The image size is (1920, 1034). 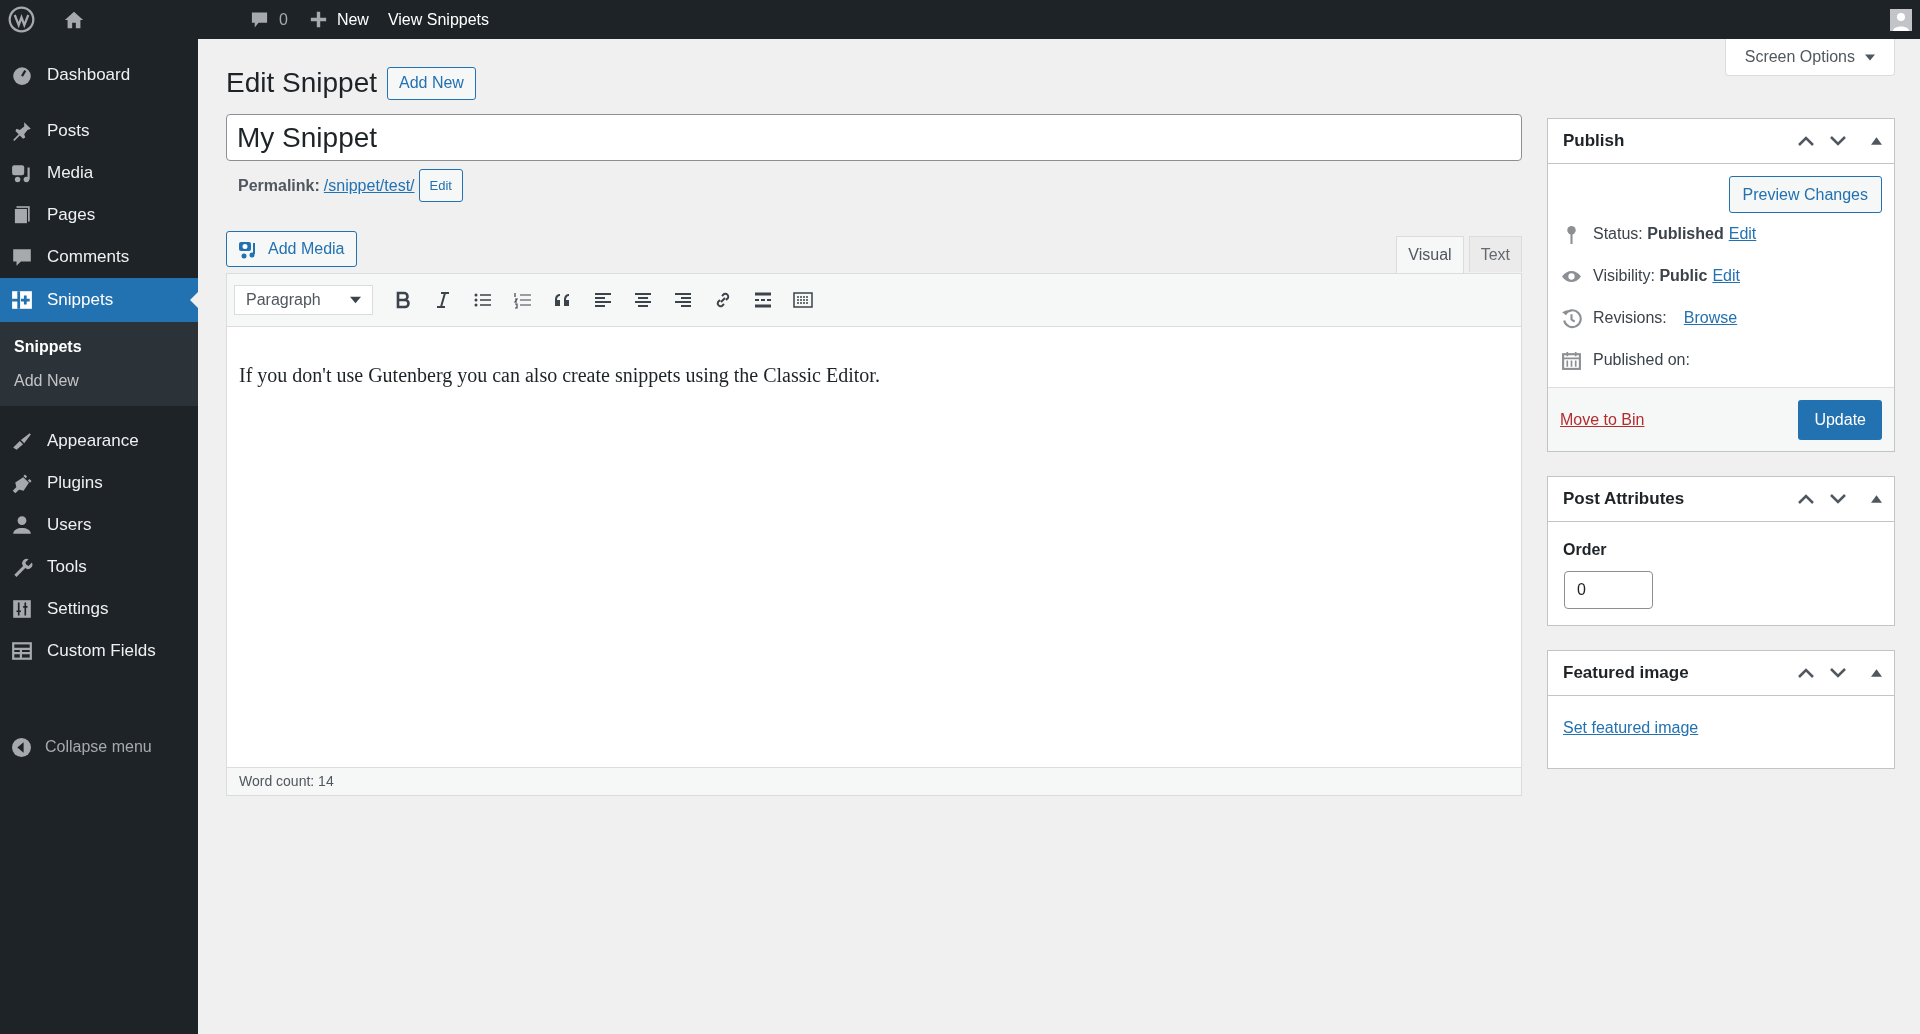 What do you see at coordinates (1430, 254) in the screenshot?
I see `editor-tab: Visual` at bounding box center [1430, 254].